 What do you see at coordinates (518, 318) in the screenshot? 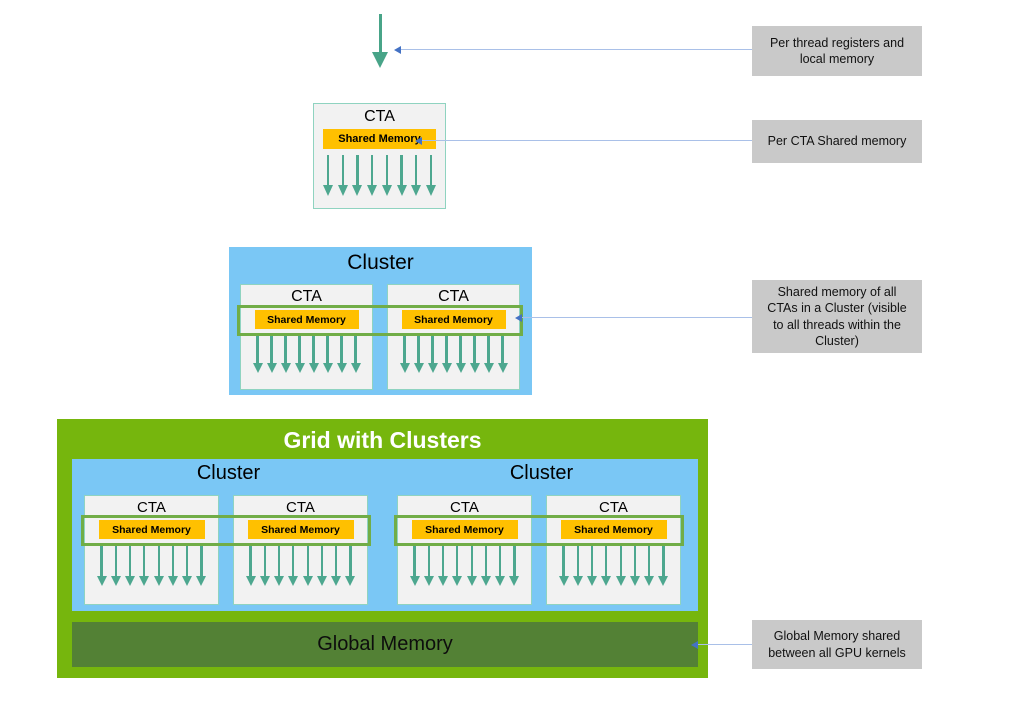
I see `connector-cluster-note-arrowhead` at bounding box center [518, 318].